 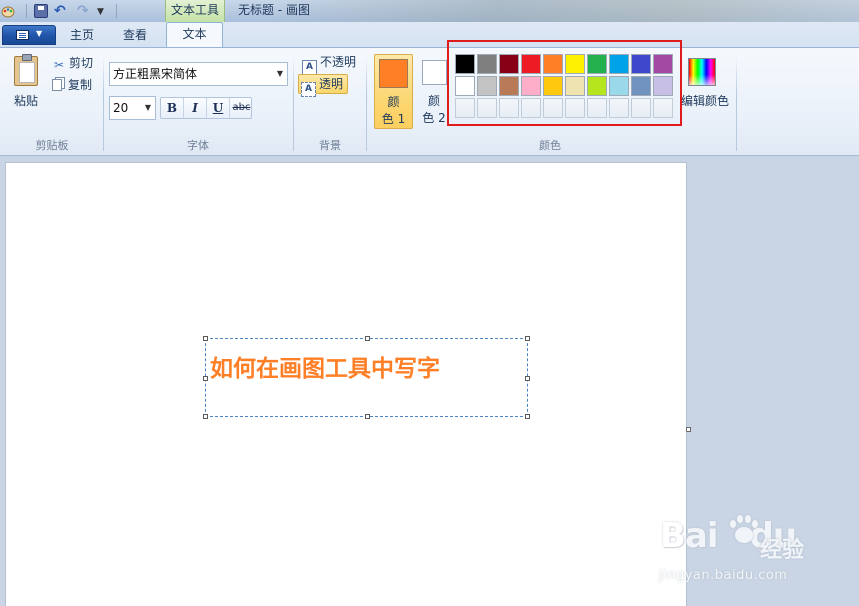 What do you see at coordinates (309, 67) in the screenshot?
I see `opaque-text-icon: A` at bounding box center [309, 67].